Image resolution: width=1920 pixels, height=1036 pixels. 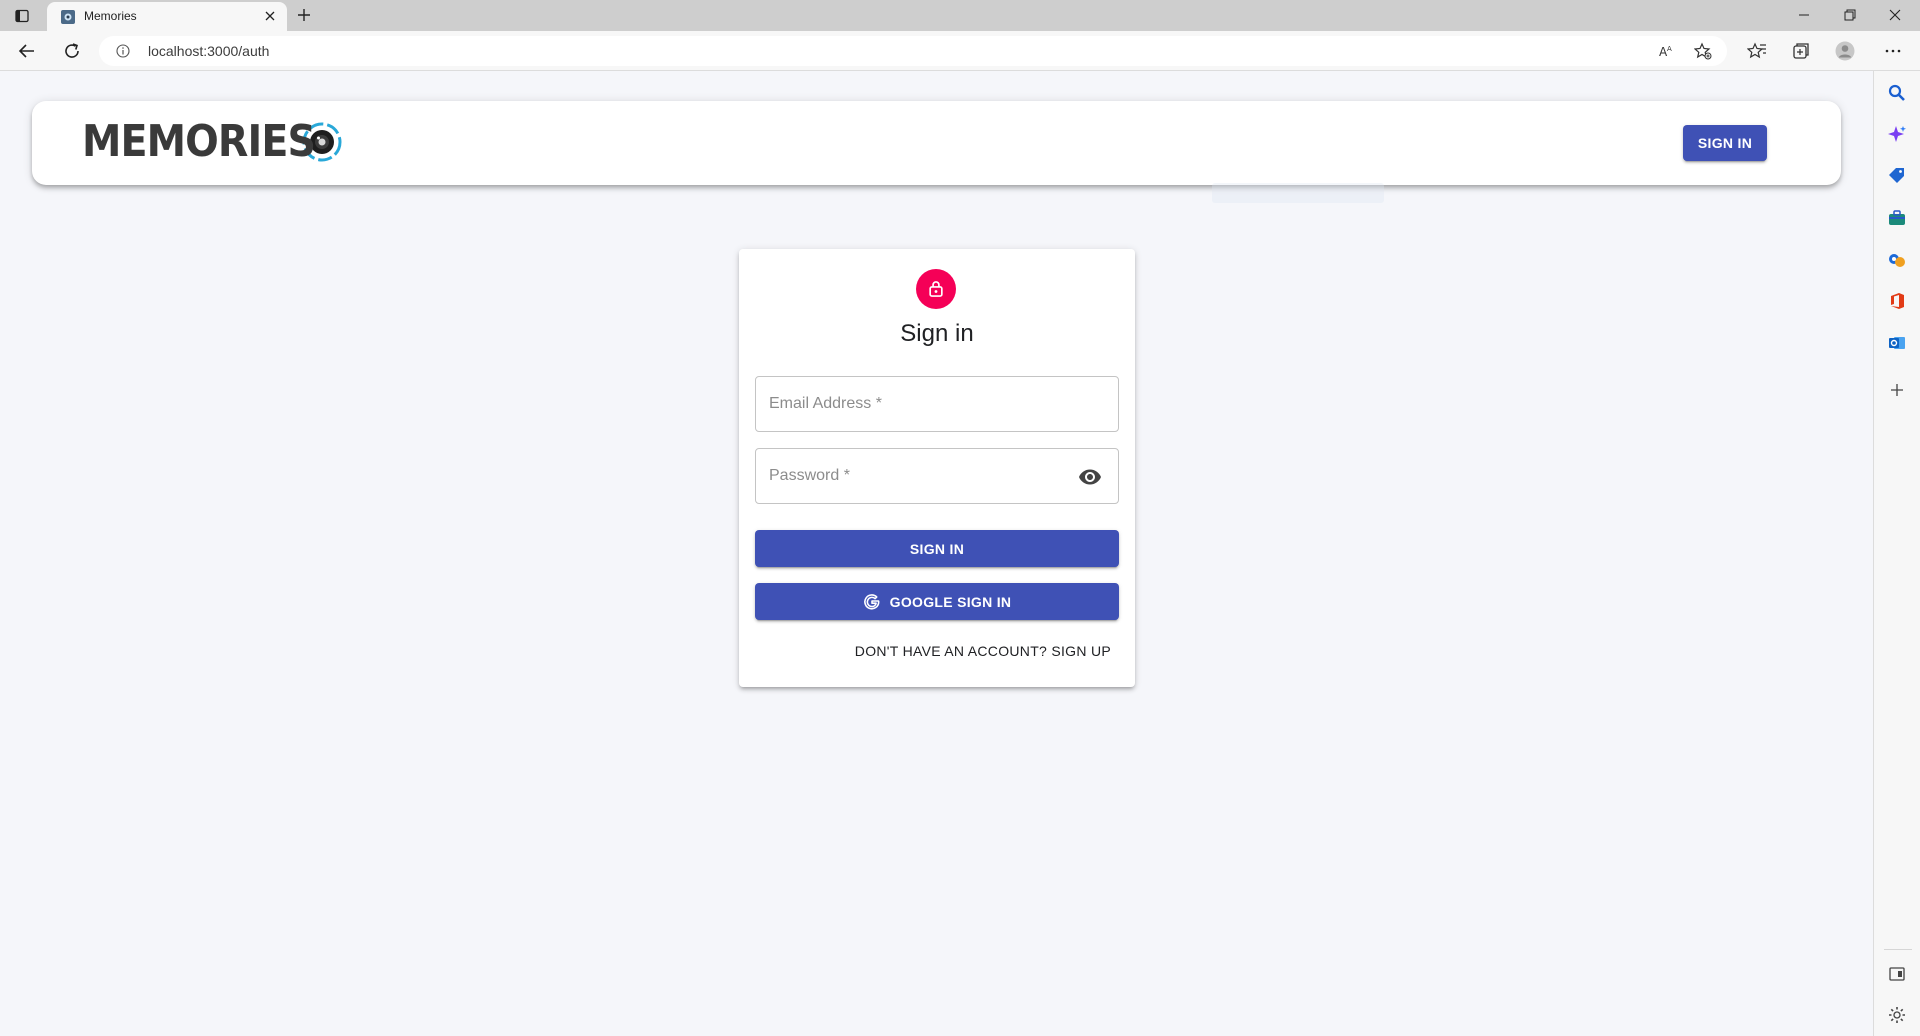 What do you see at coordinates (1897, 93) in the screenshot?
I see `search-icon` at bounding box center [1897, 93].